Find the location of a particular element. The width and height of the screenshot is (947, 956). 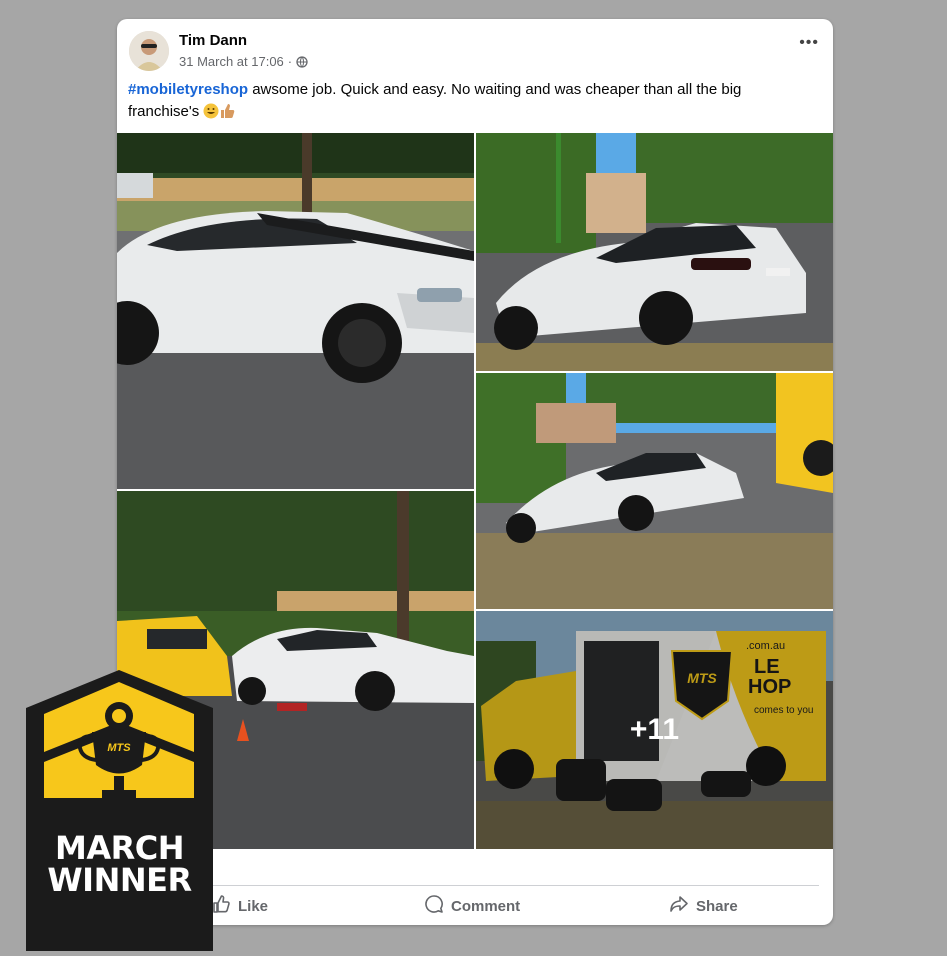

more-photos-overlay: +11 is located at coordinates (654, 730).